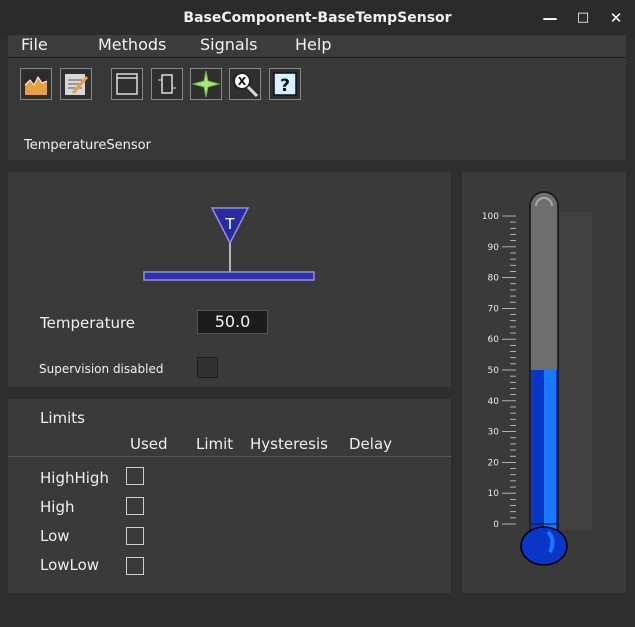 This screenshot has width=635, height=627. Describe the element at coordinates (494, 309) in the screenshot. I see `scale-tick-label: 70` at that location.